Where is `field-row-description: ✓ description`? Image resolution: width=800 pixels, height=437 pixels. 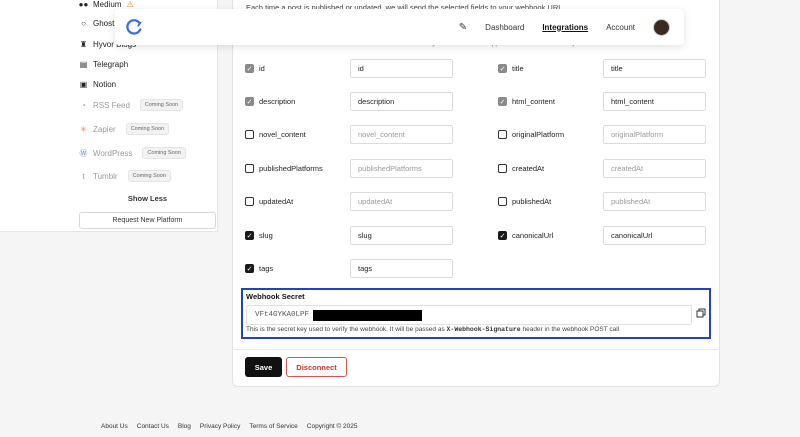
field-row-description: ✓ description is located at coordinates (270, 101).